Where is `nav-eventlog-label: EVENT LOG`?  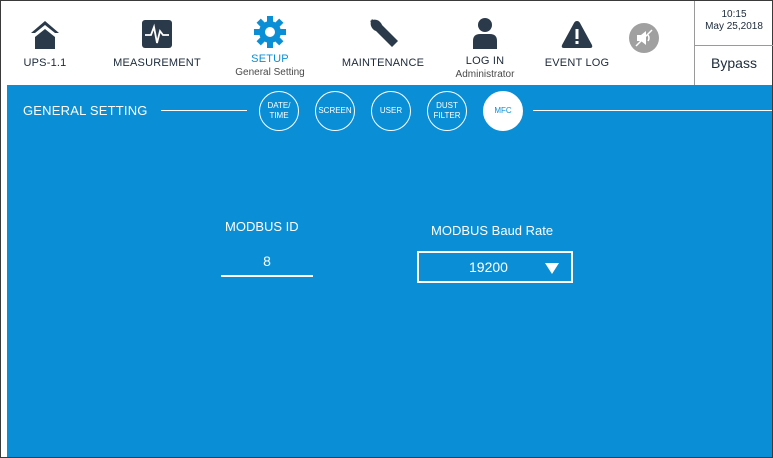
nav-eventlog-label: EVENT LOG is located at coordinates (577, 63).